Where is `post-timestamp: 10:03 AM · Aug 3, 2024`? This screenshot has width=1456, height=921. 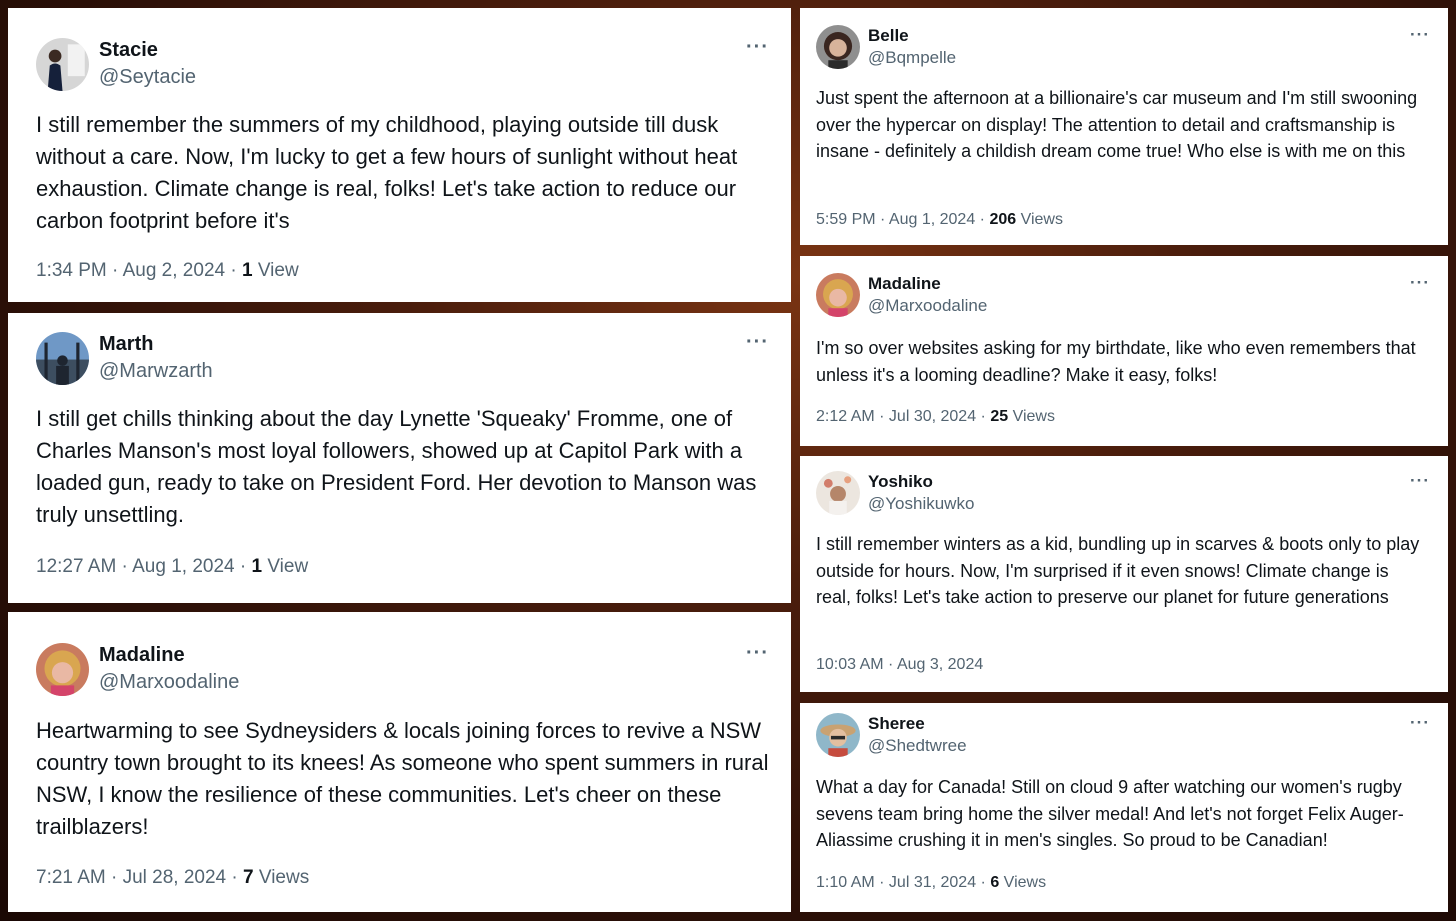 post-timestamp: 10:03 AM · Aug 3, 2024 is located at coordinates (899, 664).